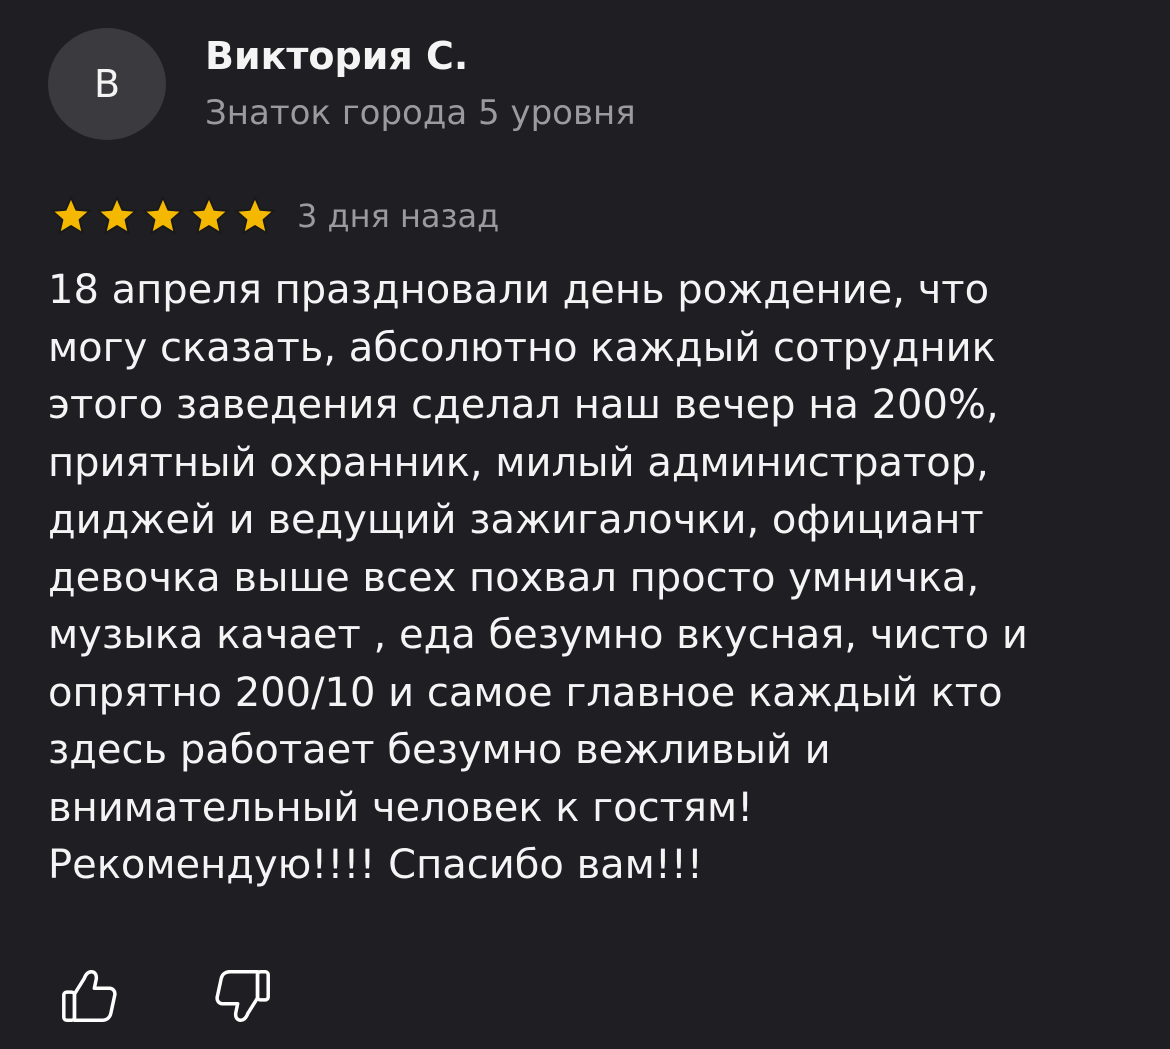  I want to click on rating-row: 3 дня назад, so click(274, 216).